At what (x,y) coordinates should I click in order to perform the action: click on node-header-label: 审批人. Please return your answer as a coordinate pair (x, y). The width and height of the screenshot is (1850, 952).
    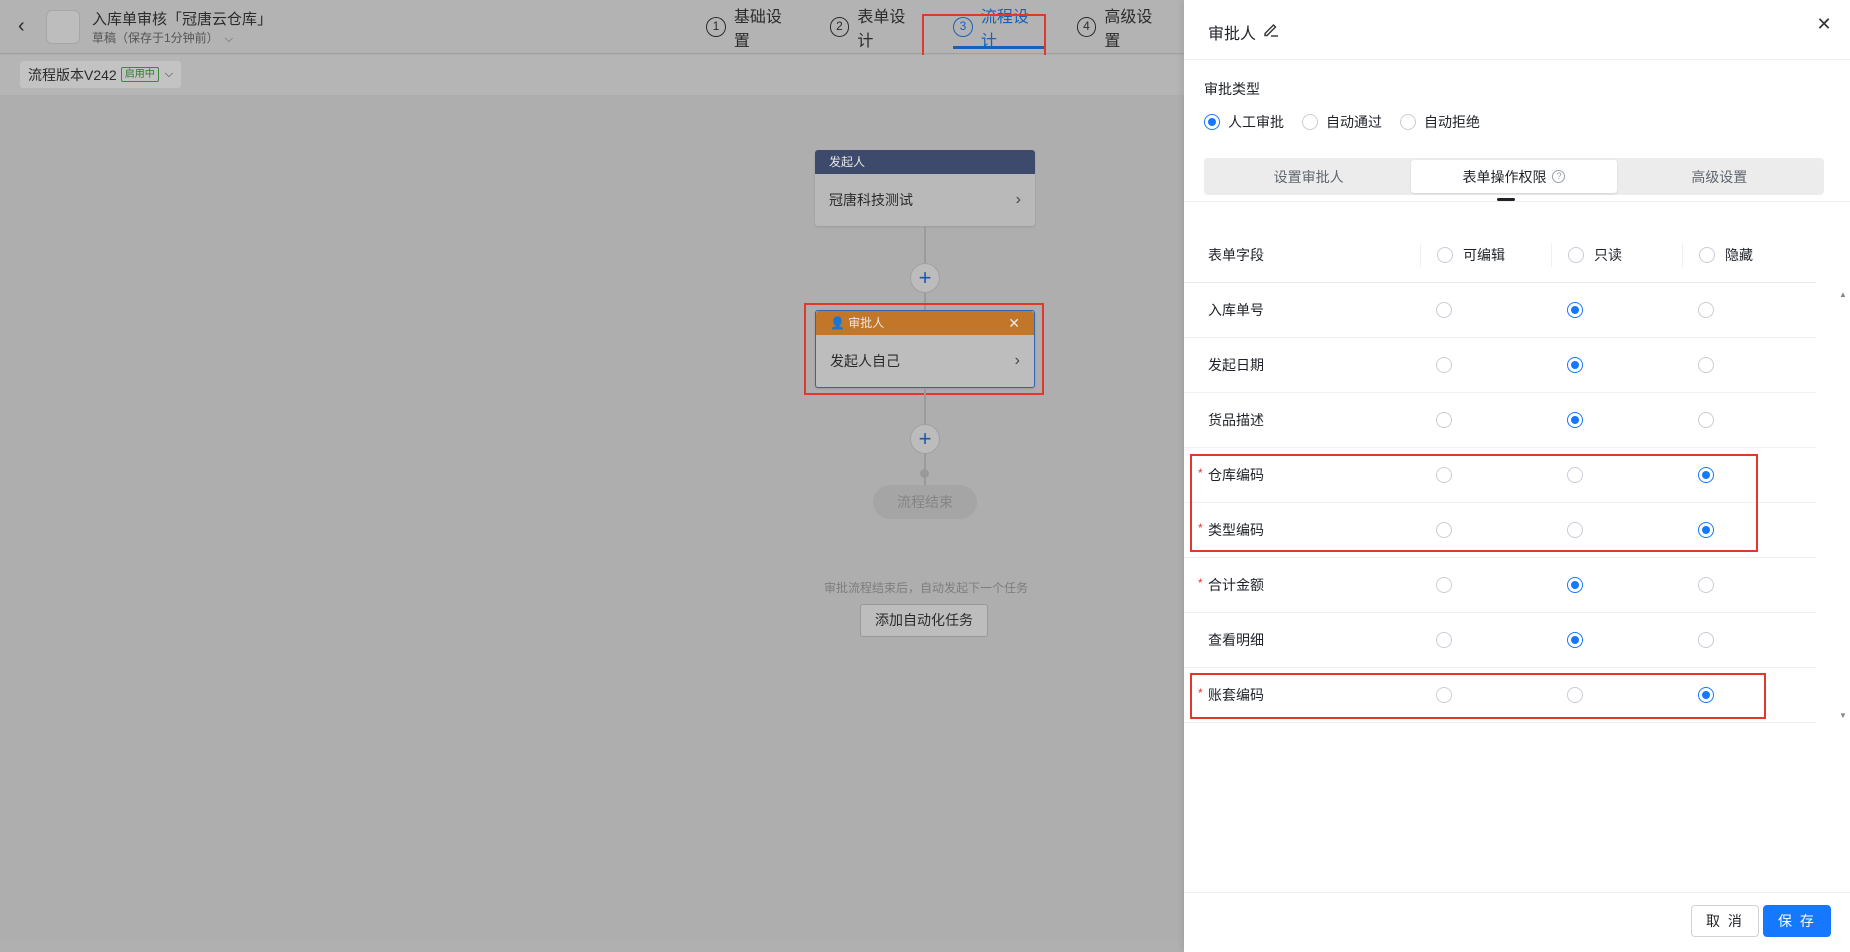
    Looking at the image, I should click on (866, 323).